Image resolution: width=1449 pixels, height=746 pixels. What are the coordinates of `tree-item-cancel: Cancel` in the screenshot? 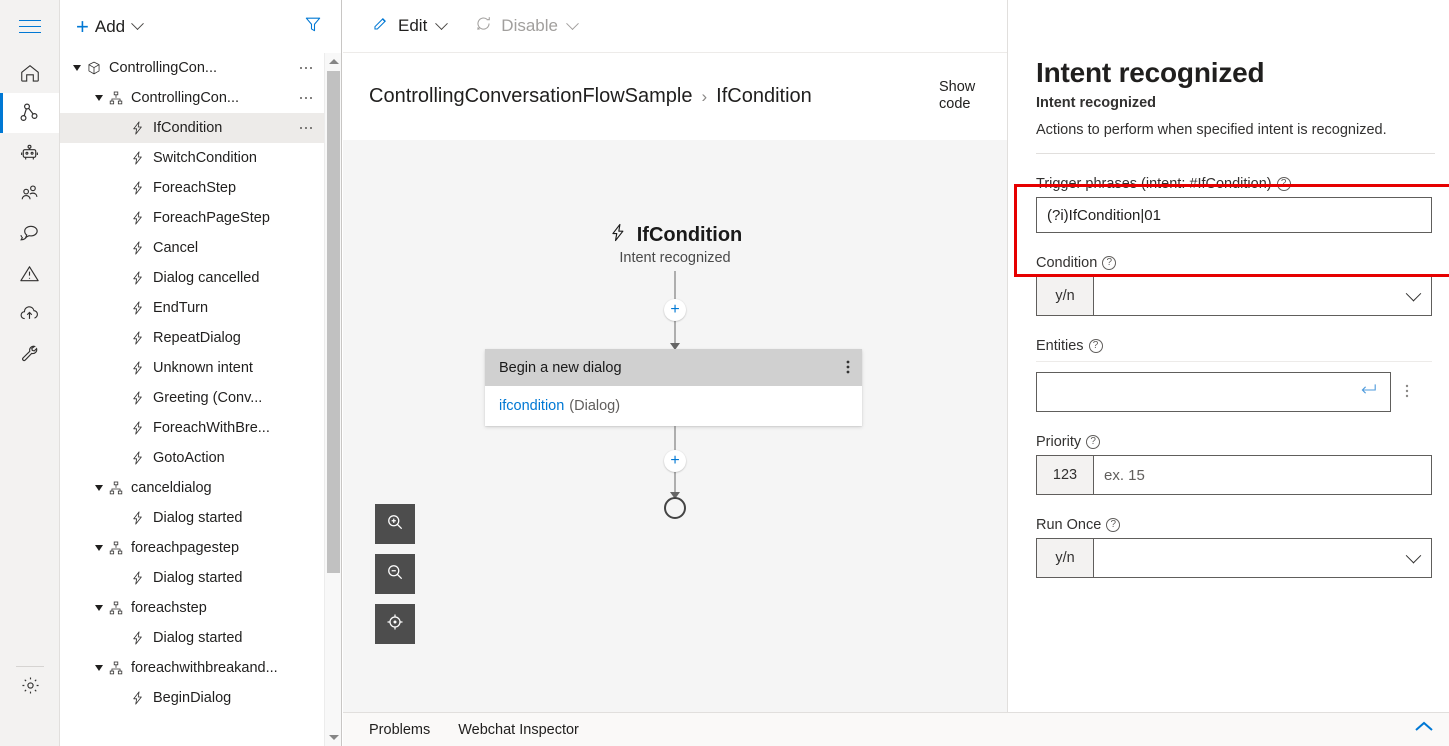 It's located at (192, 248).